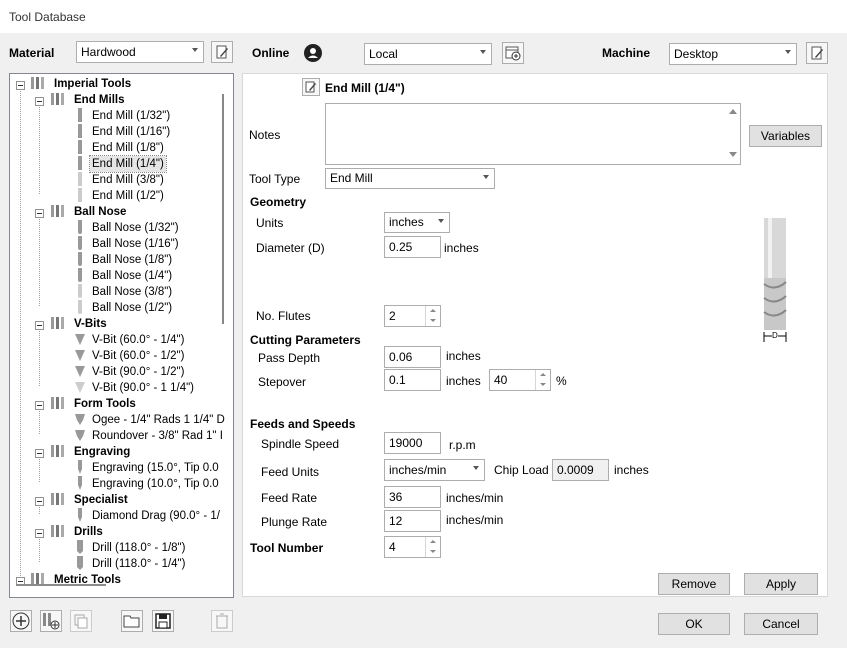  I want to click on delete-icon, so click(222, 621).